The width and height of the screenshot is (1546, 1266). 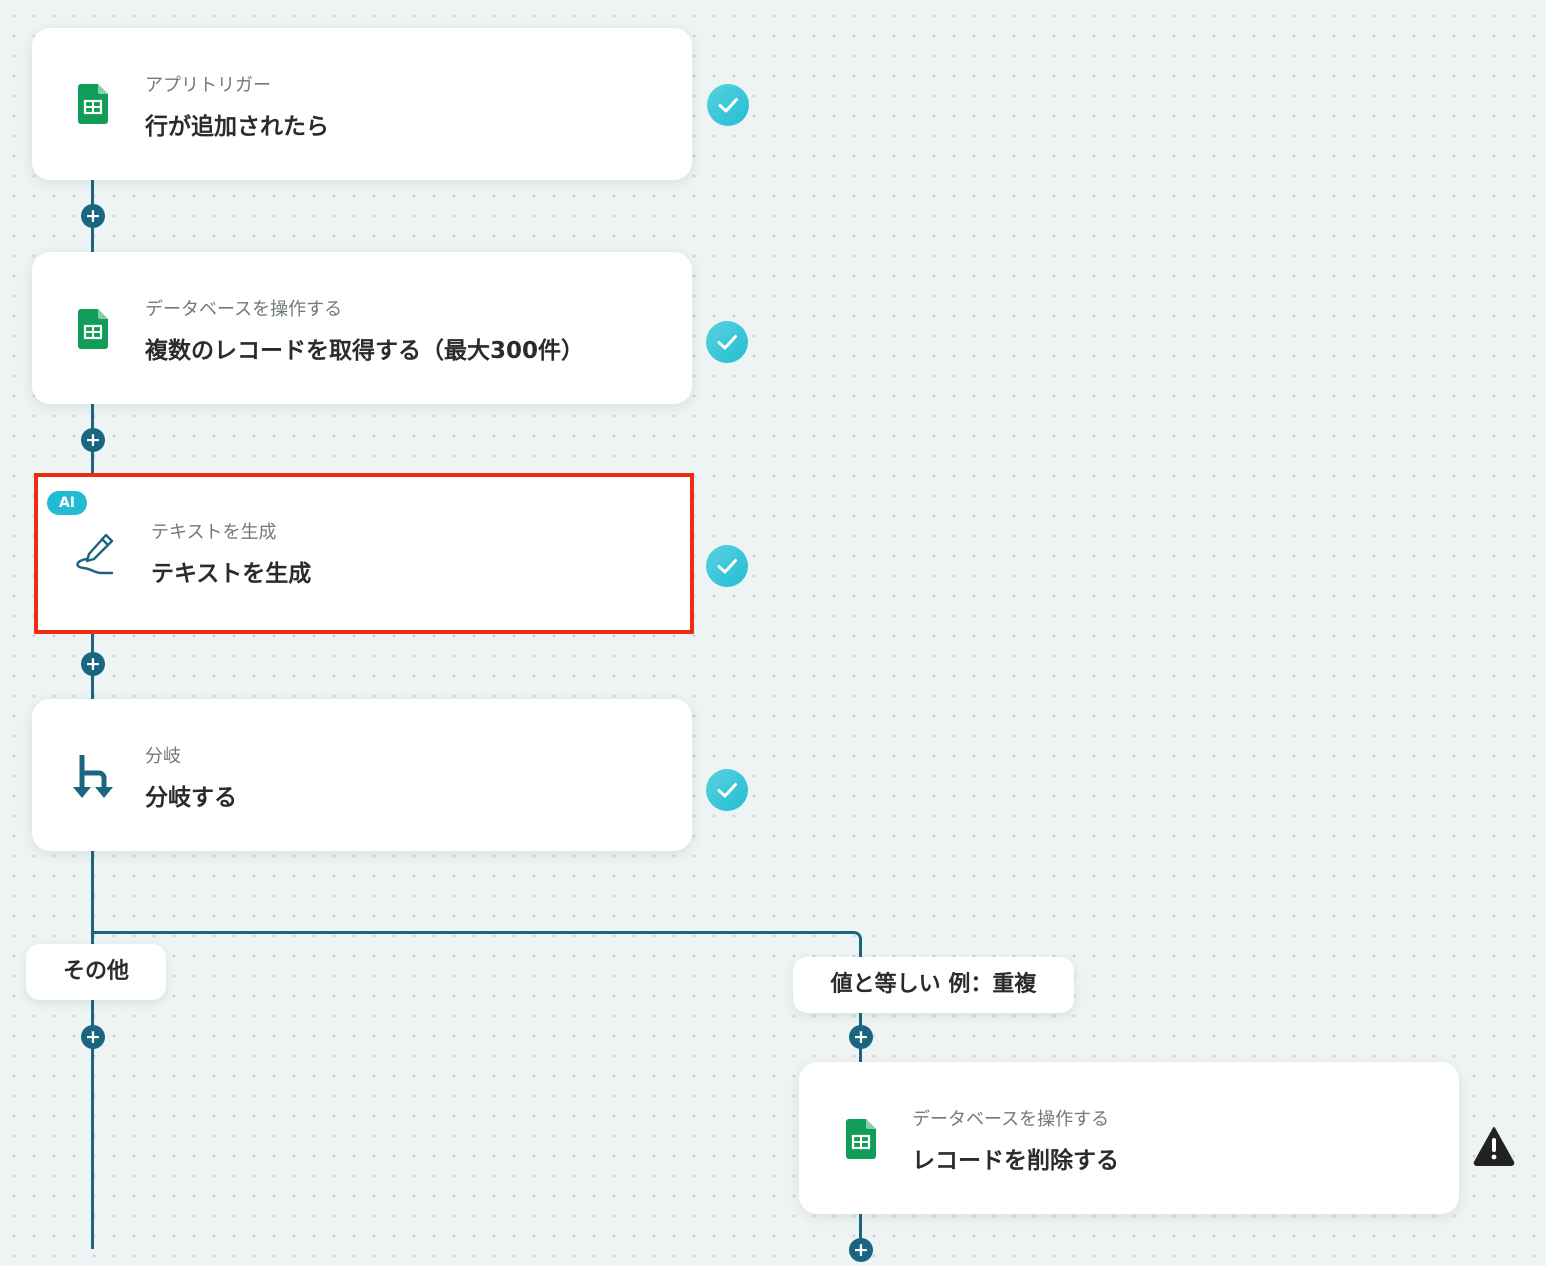 What do you see at coordinates (362, 328) in the screenshot?
I see `step-card-get-records: データベースを操作する 複数のレコードを取得する（最大300件）` at bounding box center [362, 328].